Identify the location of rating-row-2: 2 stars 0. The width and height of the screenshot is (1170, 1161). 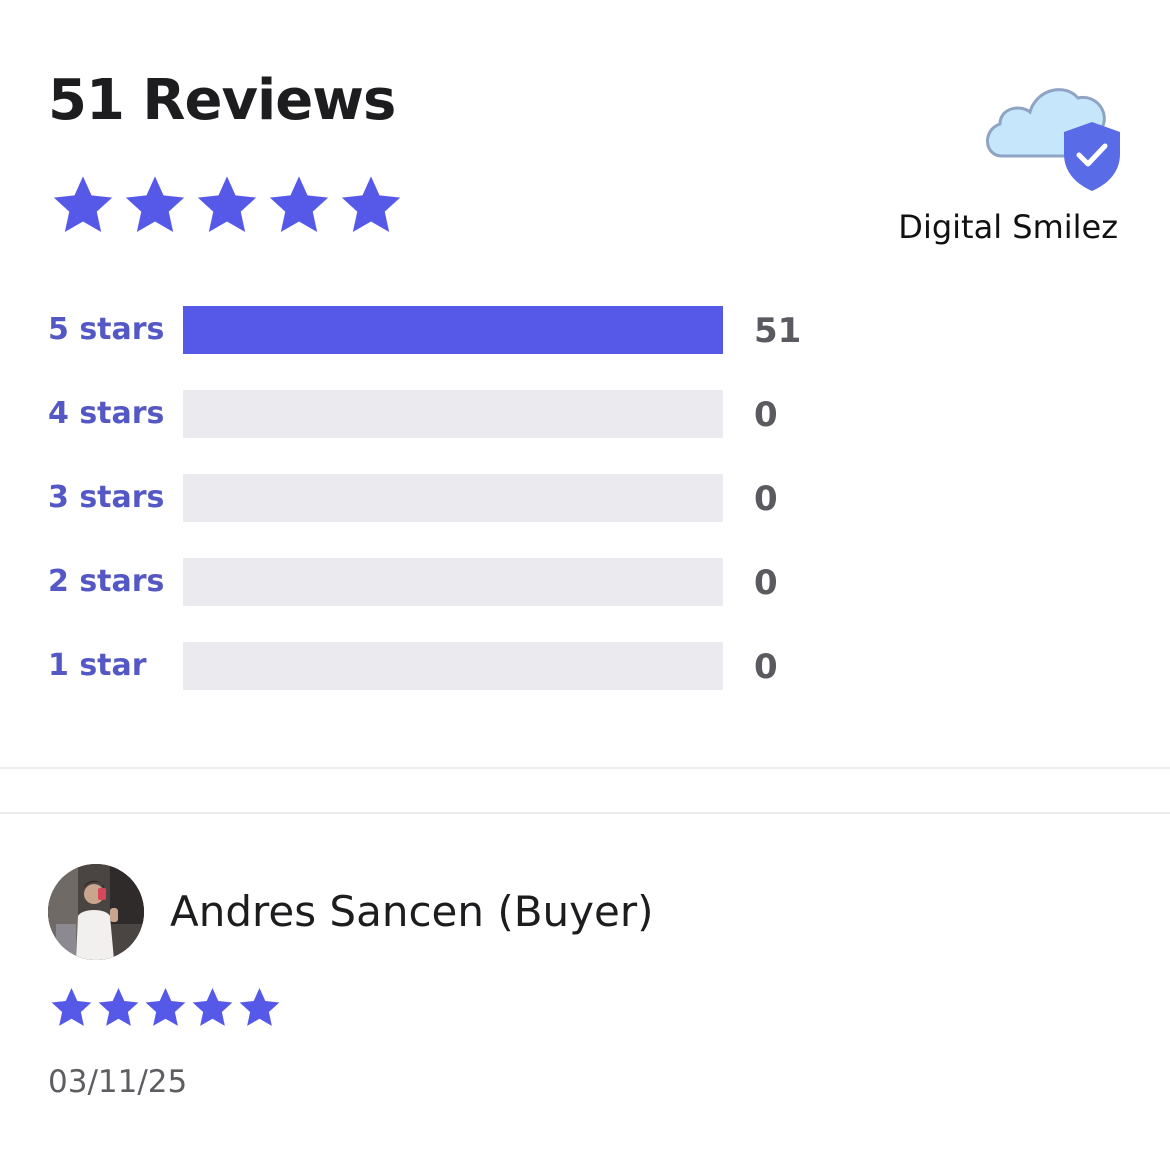
(448, 582).